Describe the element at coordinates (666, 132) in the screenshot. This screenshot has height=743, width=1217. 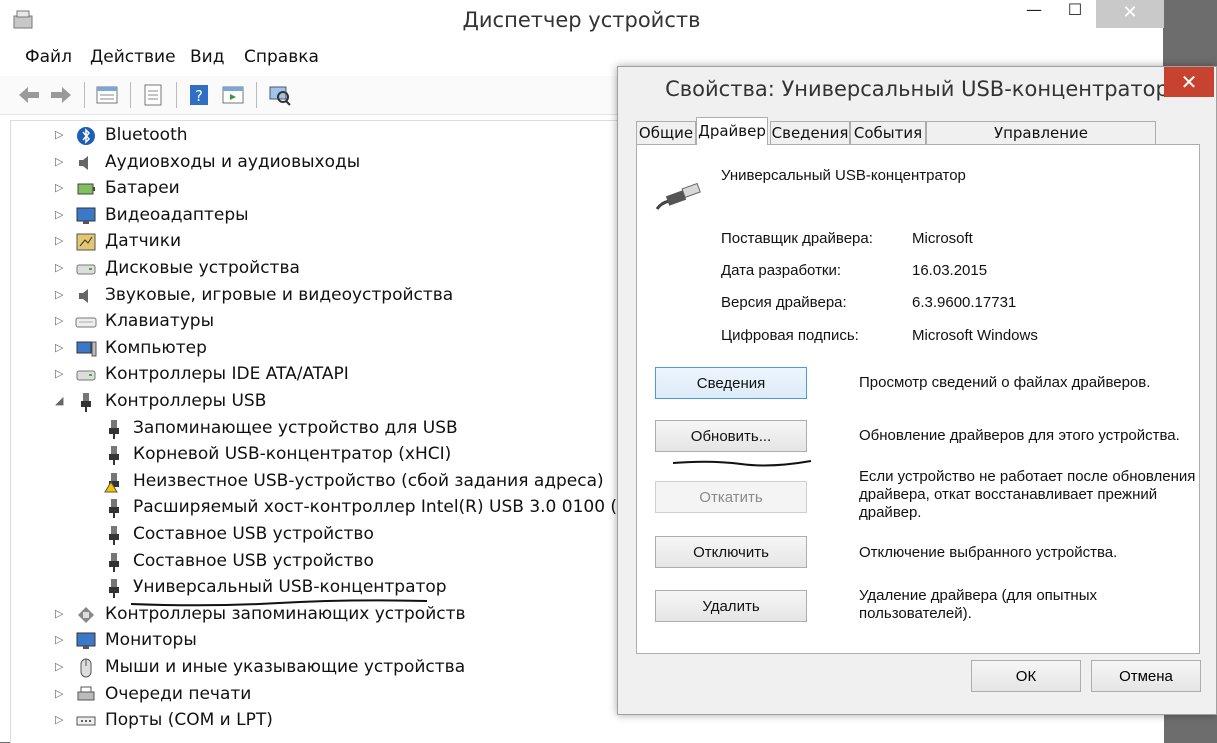
I see `tab-general: Общие` at that location.